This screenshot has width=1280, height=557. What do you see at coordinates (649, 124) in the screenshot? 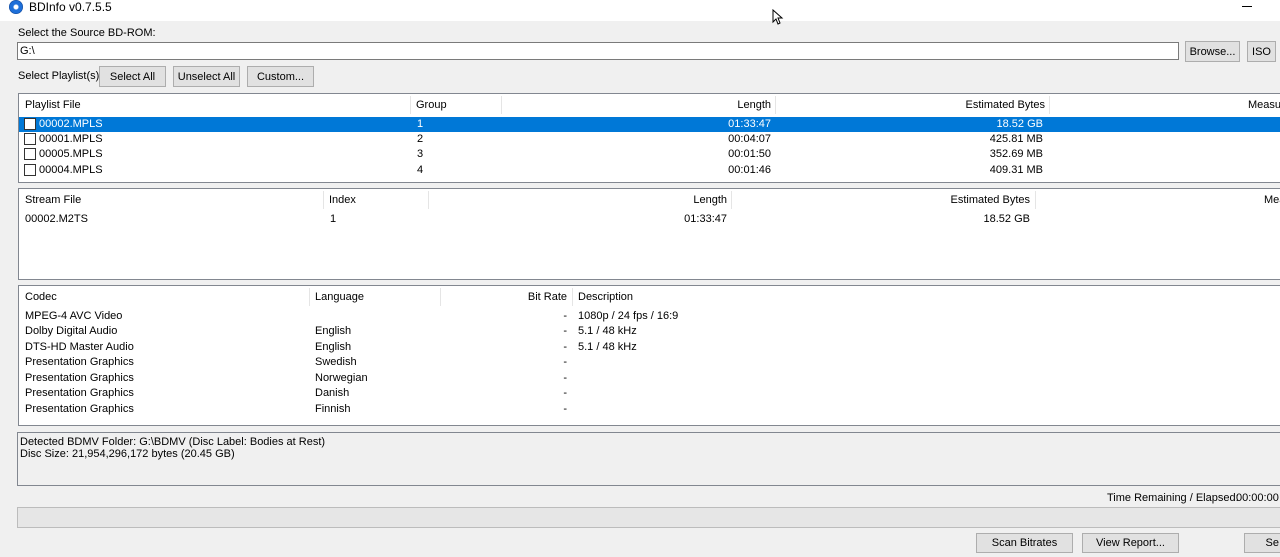
I see `playlist-row: 00002.MPLS 1 01:33:47 18.52 GB` at bounding box center [649, 124].